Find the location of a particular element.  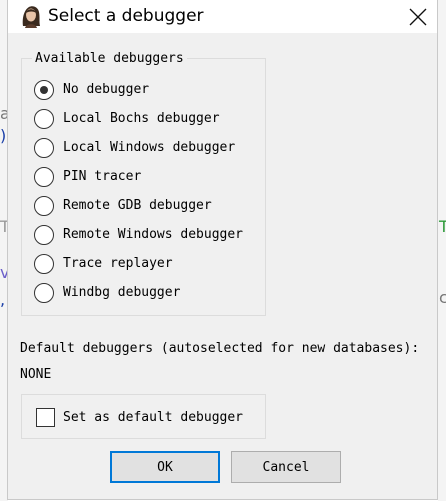

close-button is located at coordinates (418, 16).